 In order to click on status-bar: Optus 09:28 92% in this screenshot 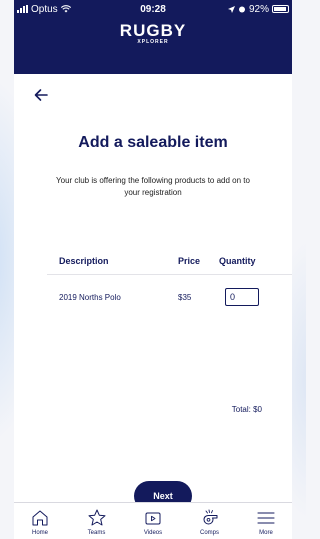, I will do `click(153, 9)`.